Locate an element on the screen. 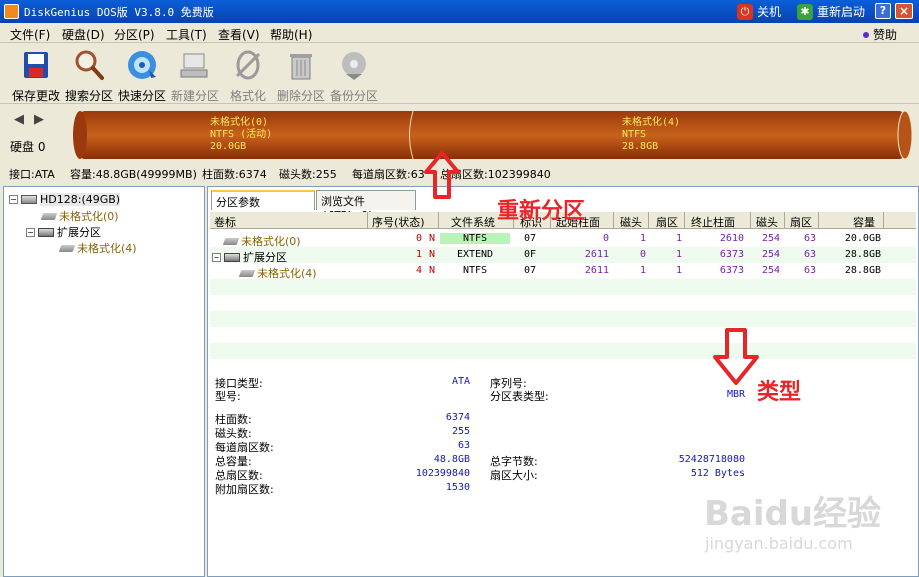 The width and height of the screenshot is (919, 577). row-fs: EXTEND is located at coordinates (475, 254).